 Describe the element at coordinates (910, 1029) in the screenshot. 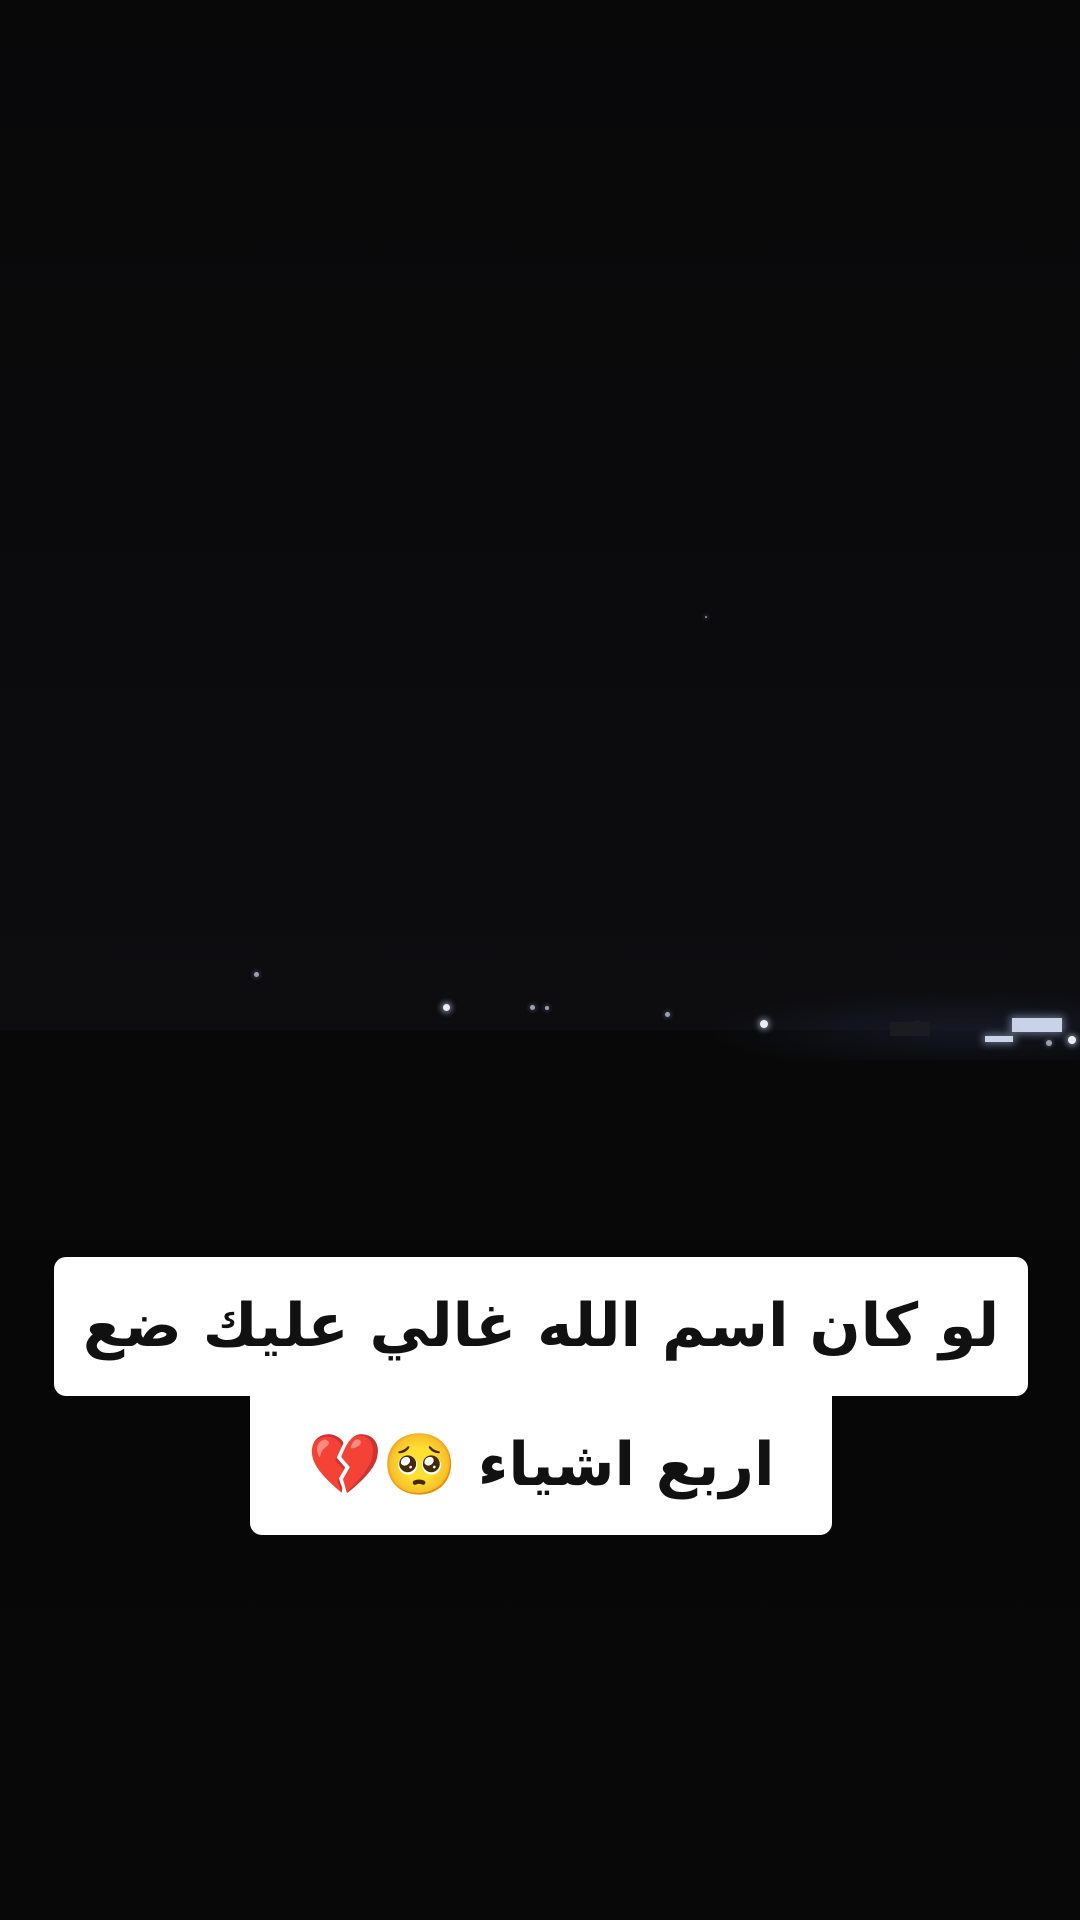

I see `distant-building` at that location.